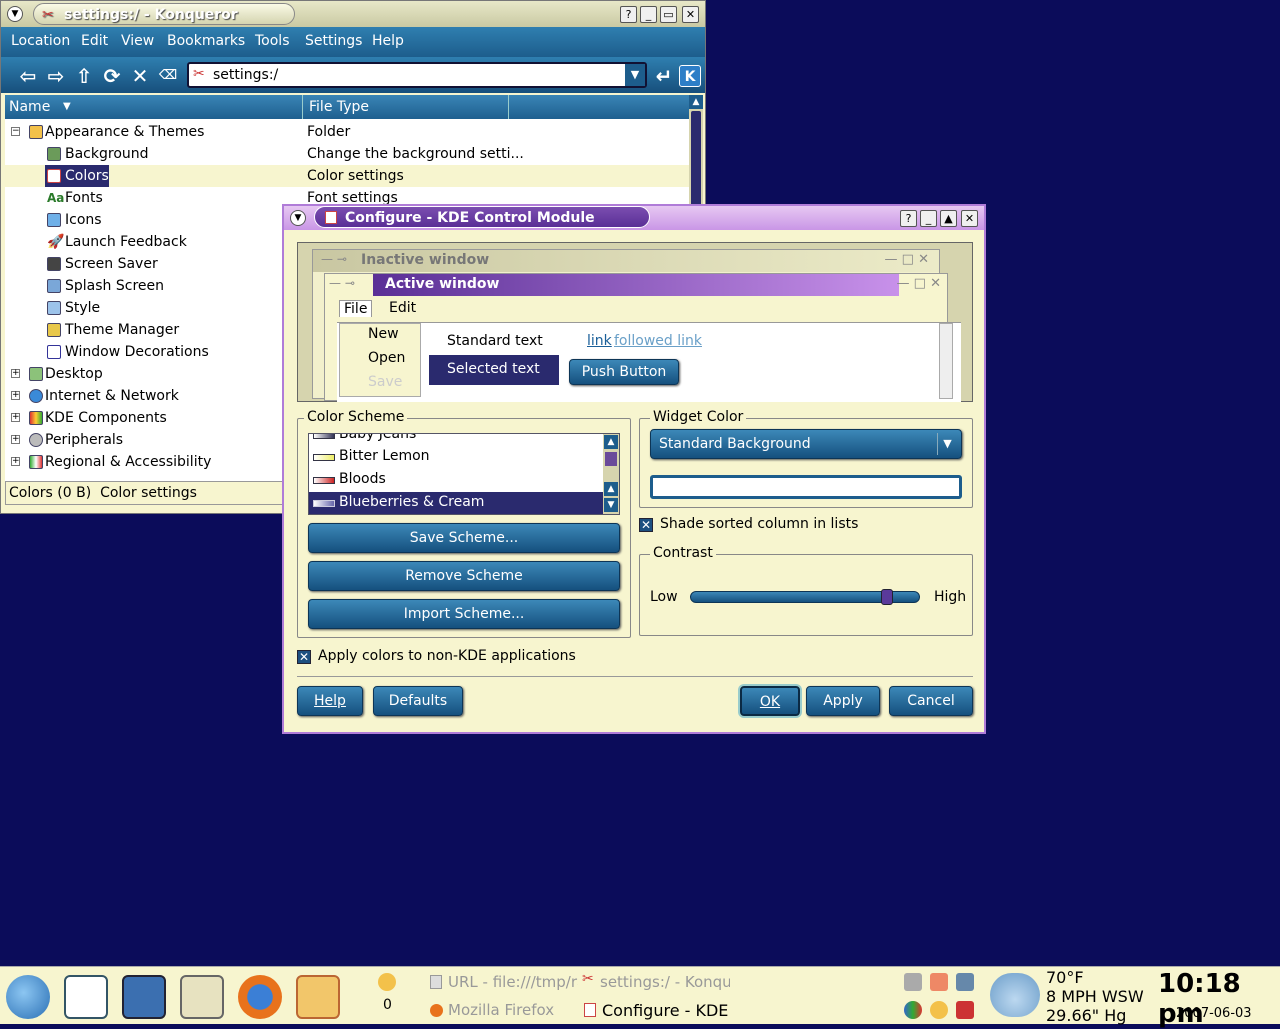  What do you see at coordinates (333, 41) in the screenshot?
I see `menu-settings: Settings` at bounding box center [333, 41].